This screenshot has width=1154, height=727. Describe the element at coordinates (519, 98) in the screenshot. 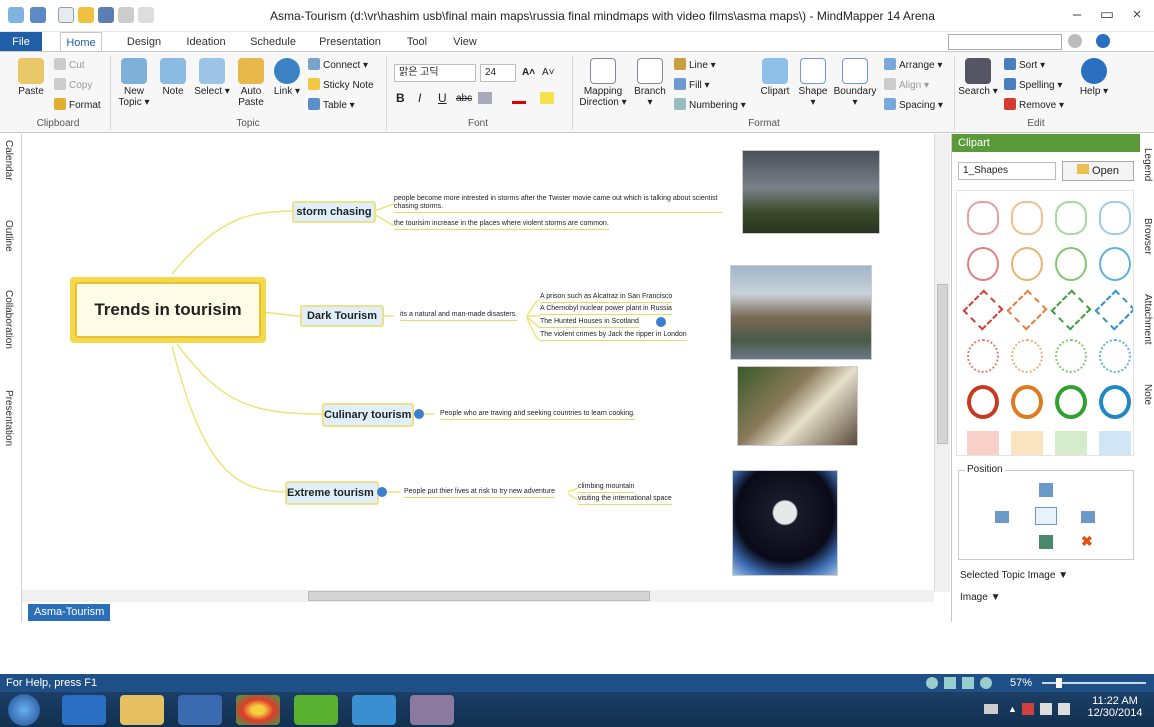

I see `font-color-icon` at that location.